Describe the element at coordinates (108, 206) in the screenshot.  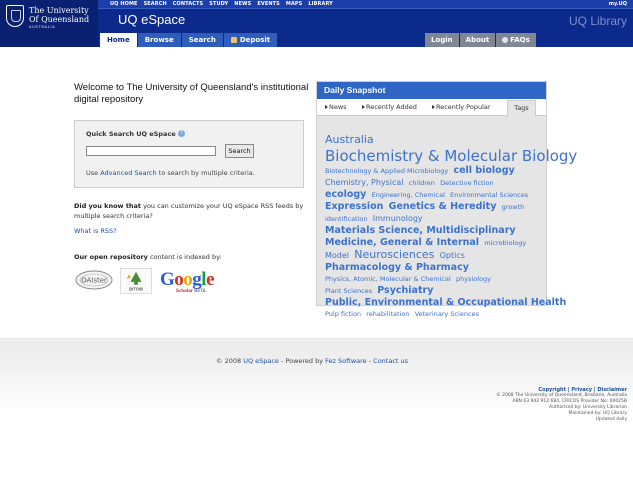
I see `rss-info-bold: Did you know that` at that location.